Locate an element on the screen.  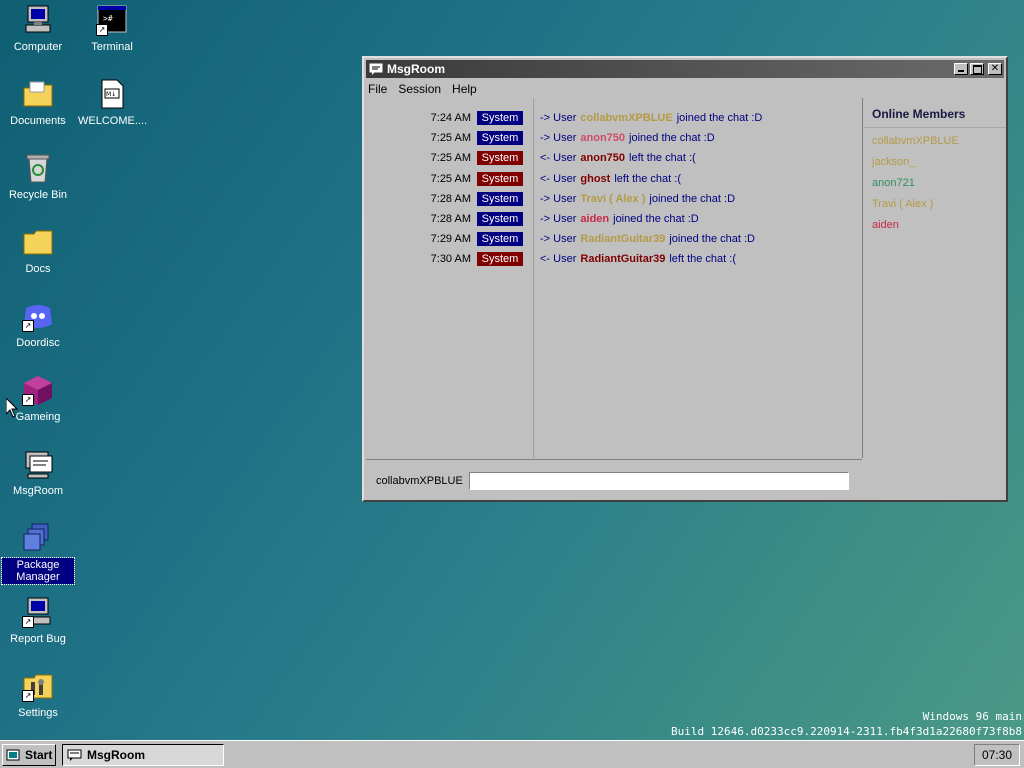
computer-icon is located at coordinates (38, 20).